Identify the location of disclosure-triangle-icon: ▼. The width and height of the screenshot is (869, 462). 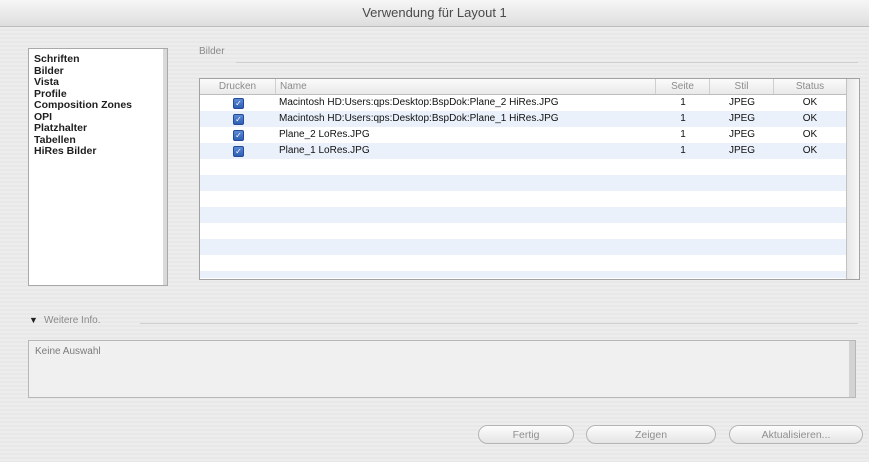
(33, 320).